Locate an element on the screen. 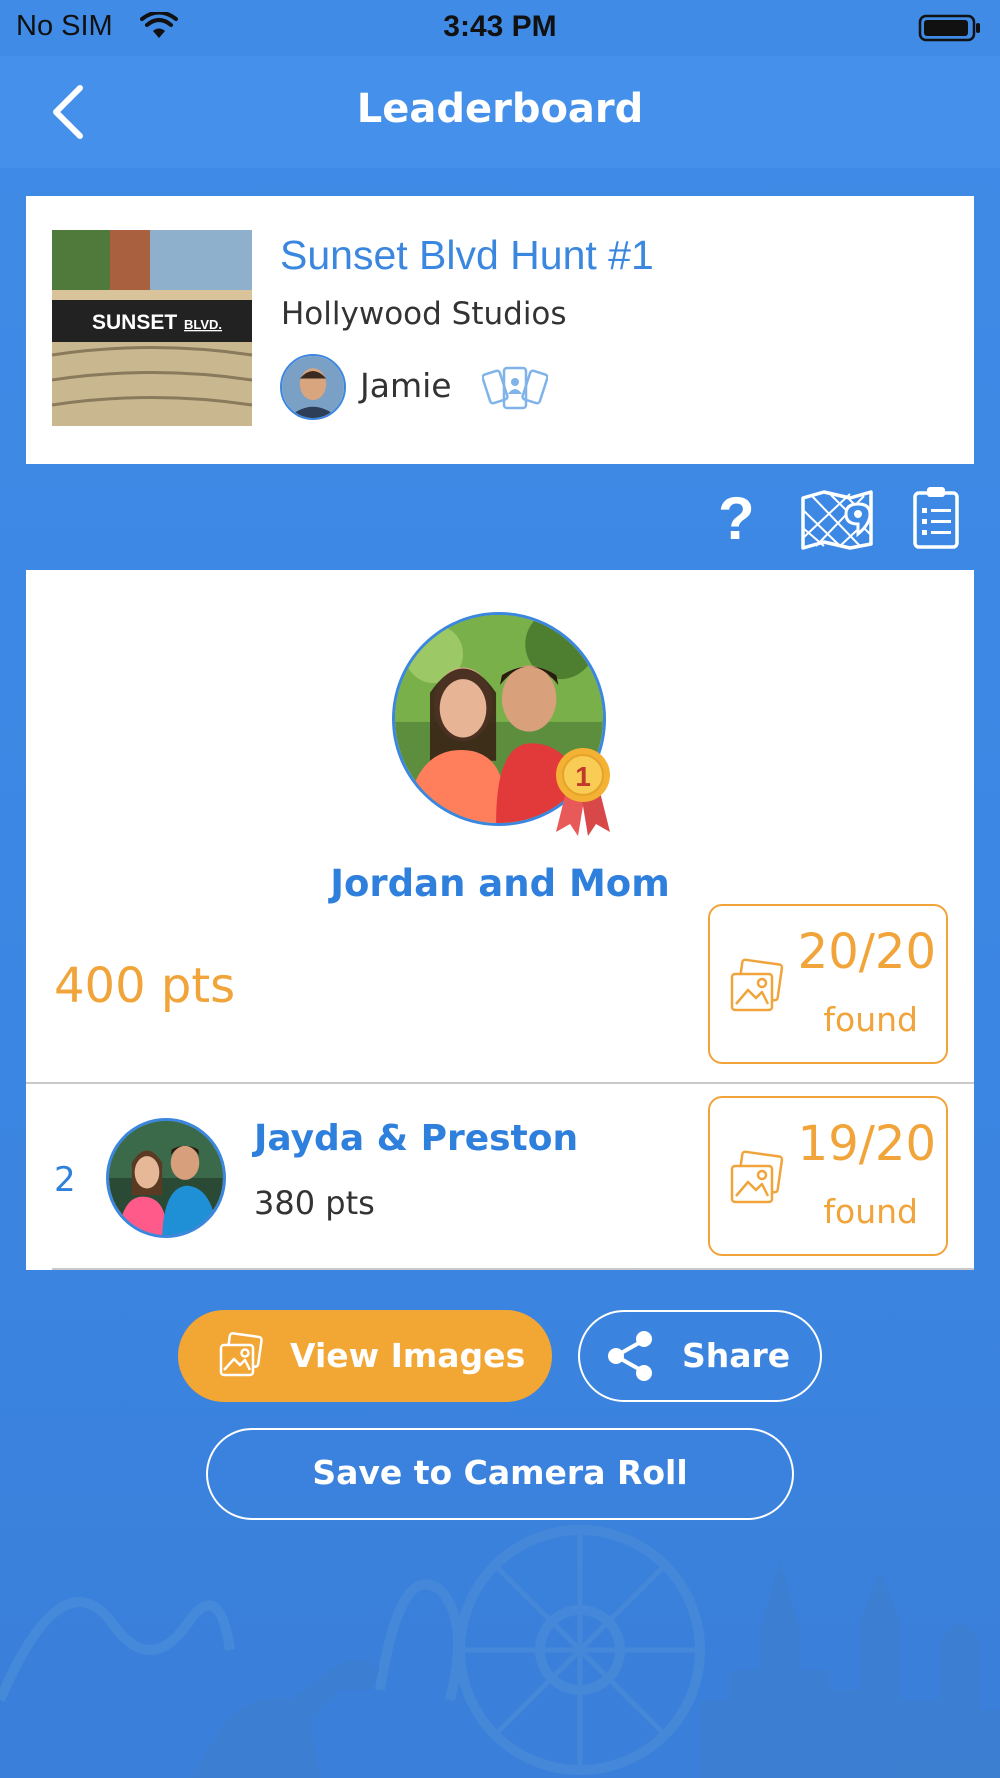 The image size is (1000, 1778). nav-bar: Leaderboard is located at coordinates (500, 112).